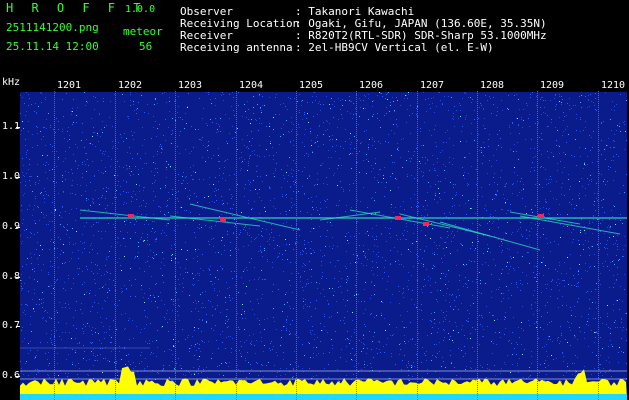 This screenshot has width=629, height=400. What do you see at coordinates (143, 31) in the screenshot?
I see `mode-label: meteor` at bounding box center [143, 31].